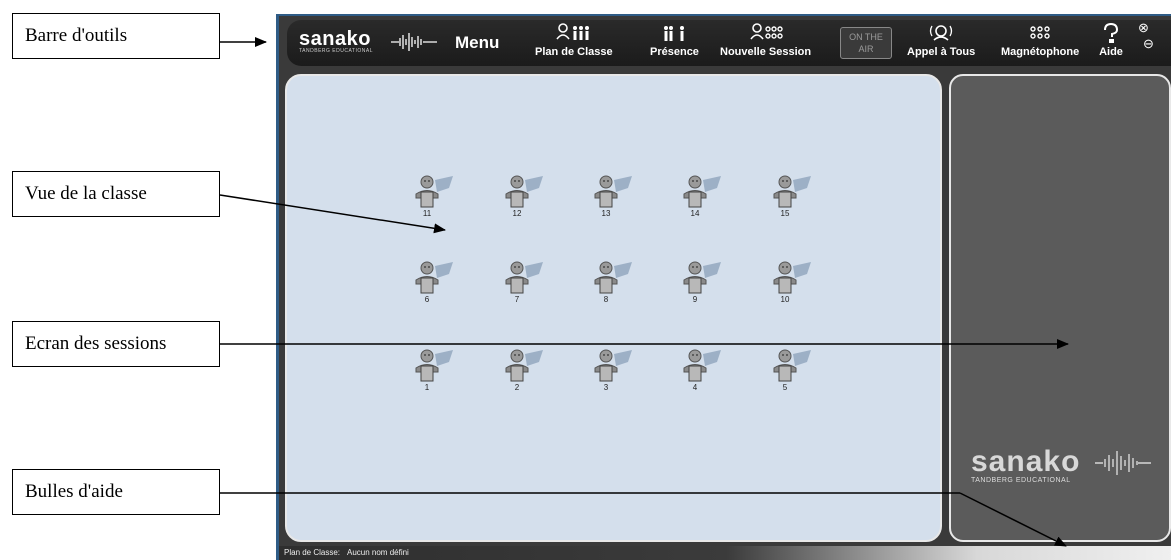  Describe the element at coordinates (614, 283) in the screenshot. I see `student-seat-8: 8` at that location.